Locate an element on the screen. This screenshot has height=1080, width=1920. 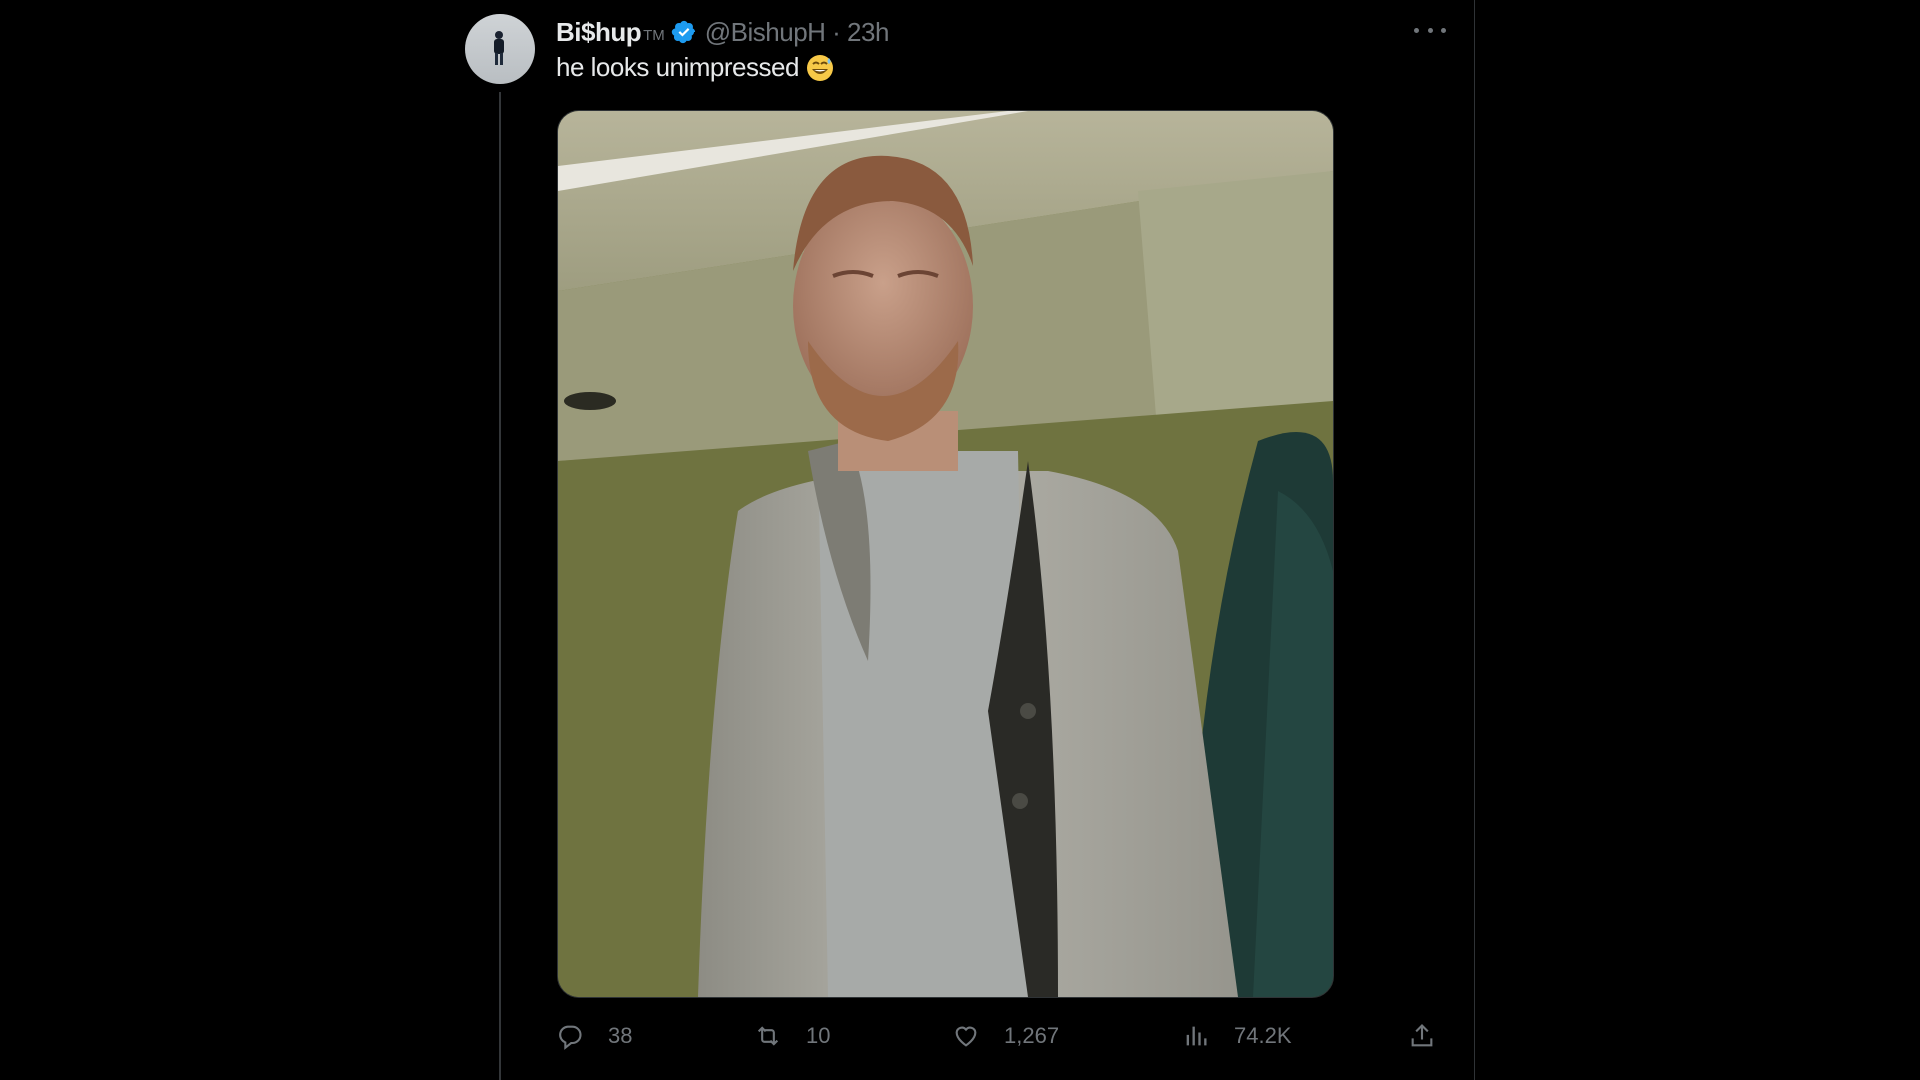
tweet-header: Bi$hup TM @BishupH · 23h is located at coordinates (722, 32).